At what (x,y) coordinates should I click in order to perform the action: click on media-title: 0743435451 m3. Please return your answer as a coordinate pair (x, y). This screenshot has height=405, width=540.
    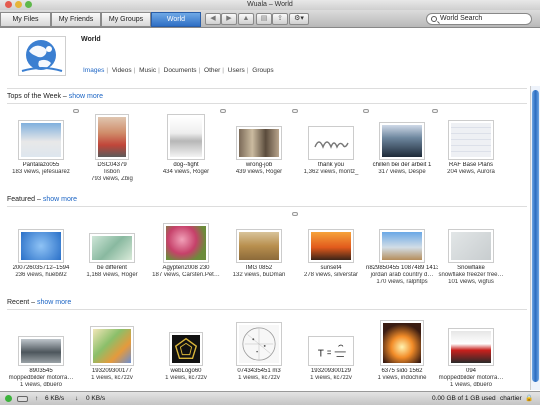
    Looking at the image, I should click on (259, 371).